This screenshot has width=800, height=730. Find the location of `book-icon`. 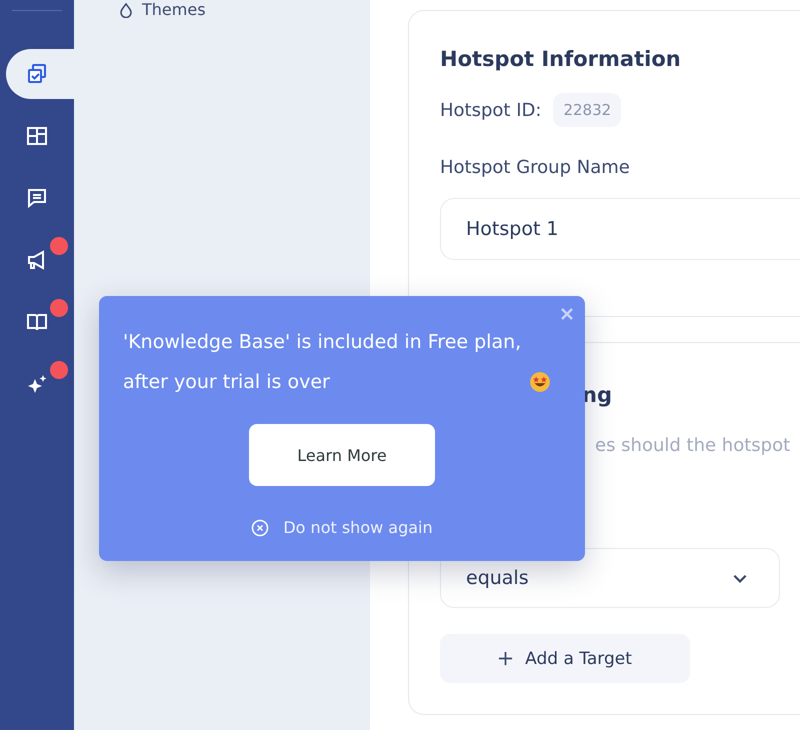

book-icon is located at coordinates (37, 322).